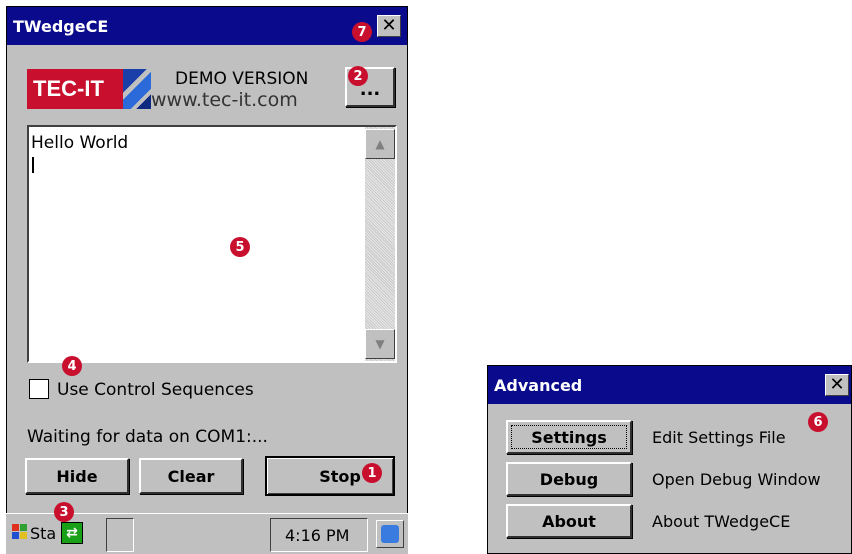 The height and width of the screenshot is (554, 852). I want to click on callout-badge-4: 4, so click(72, 366).